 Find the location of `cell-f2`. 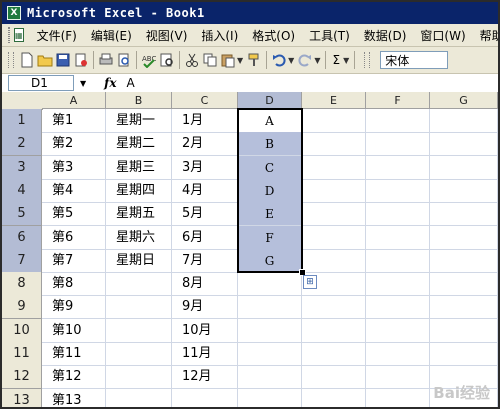

cell-f2 is located at coordinates (398, 144).